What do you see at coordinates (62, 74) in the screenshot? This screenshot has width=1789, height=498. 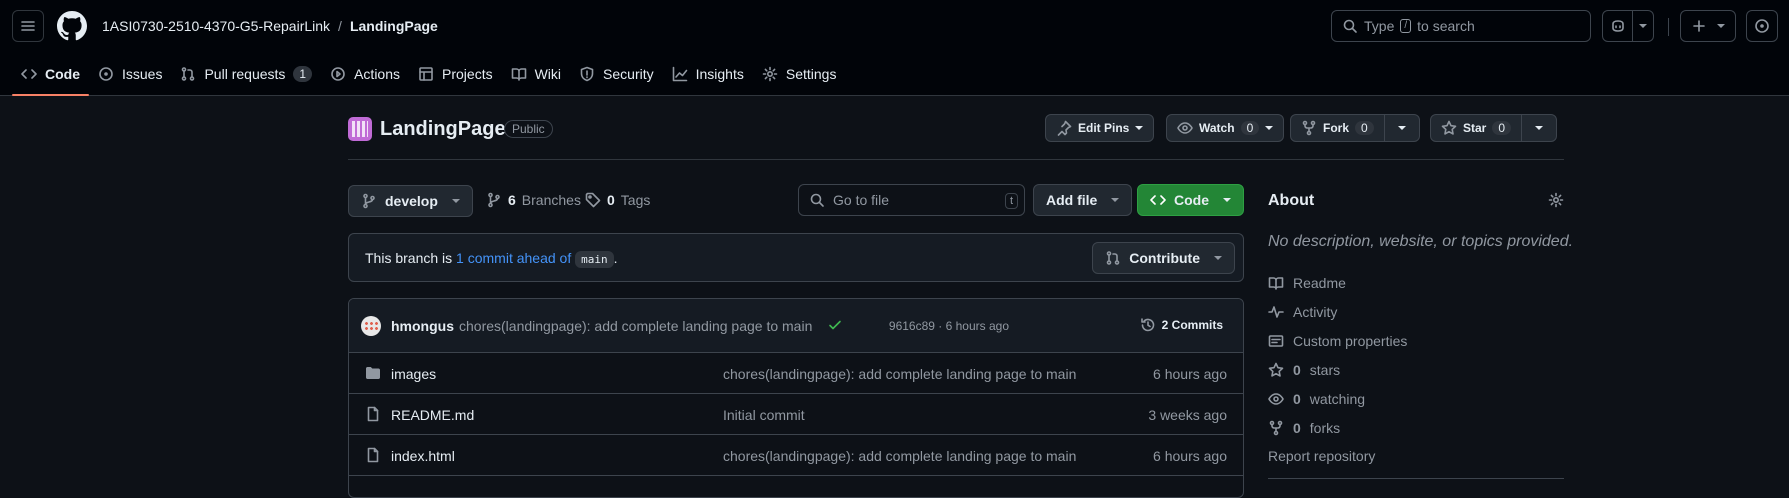 I see `tab-label: Code` at bounding box center [62, 74].